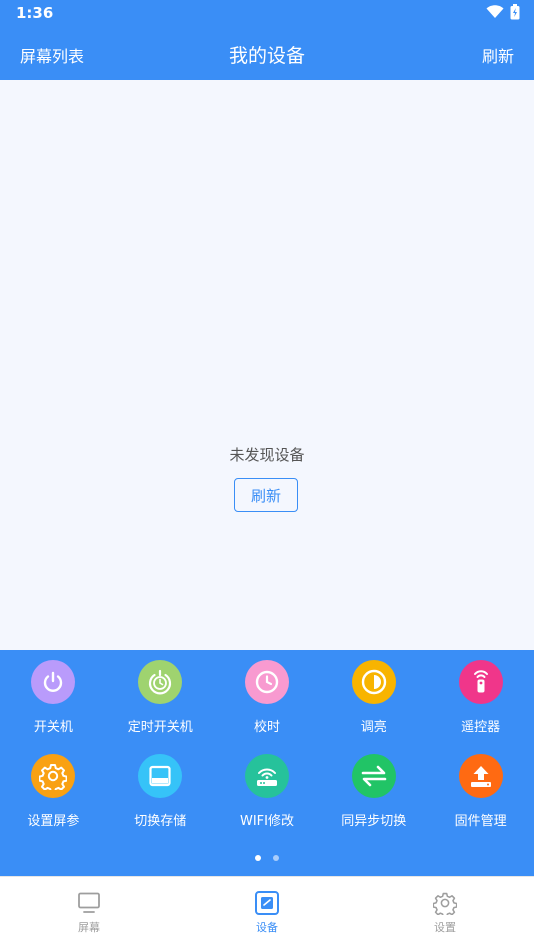  I want to click on page-title: 我的设备, so click(266, 56).